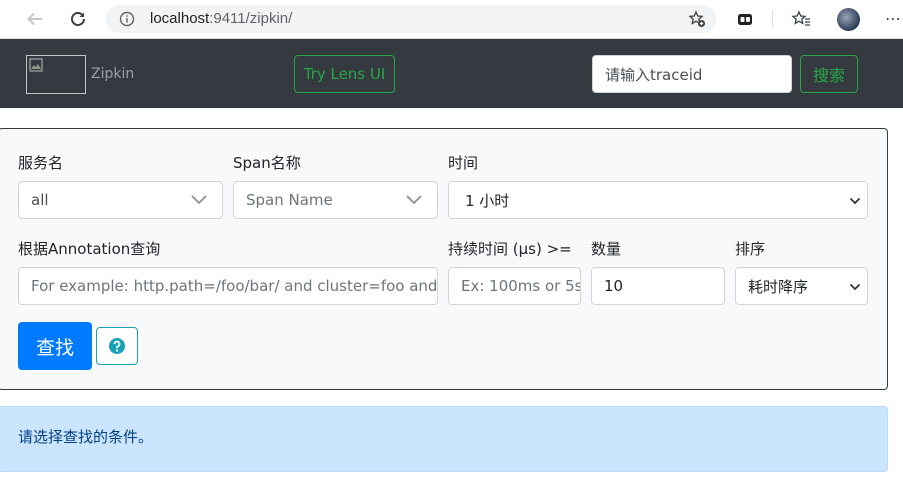 The height and width of the screenshot is (489, 903). I want to click on sort-select: 耗时降序, so click(801, 286).